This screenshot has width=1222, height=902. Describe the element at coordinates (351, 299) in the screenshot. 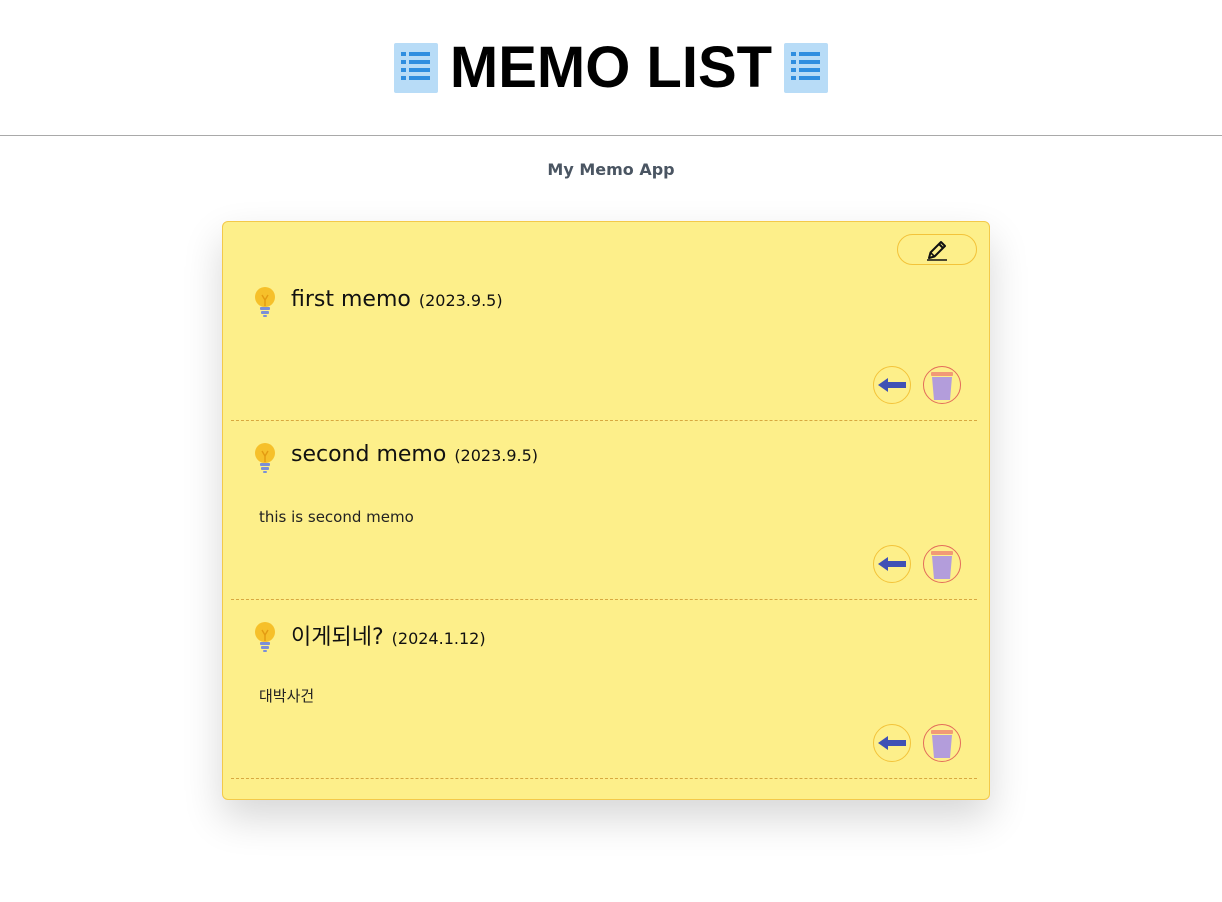

I see `memo-title: first memo` at that location.